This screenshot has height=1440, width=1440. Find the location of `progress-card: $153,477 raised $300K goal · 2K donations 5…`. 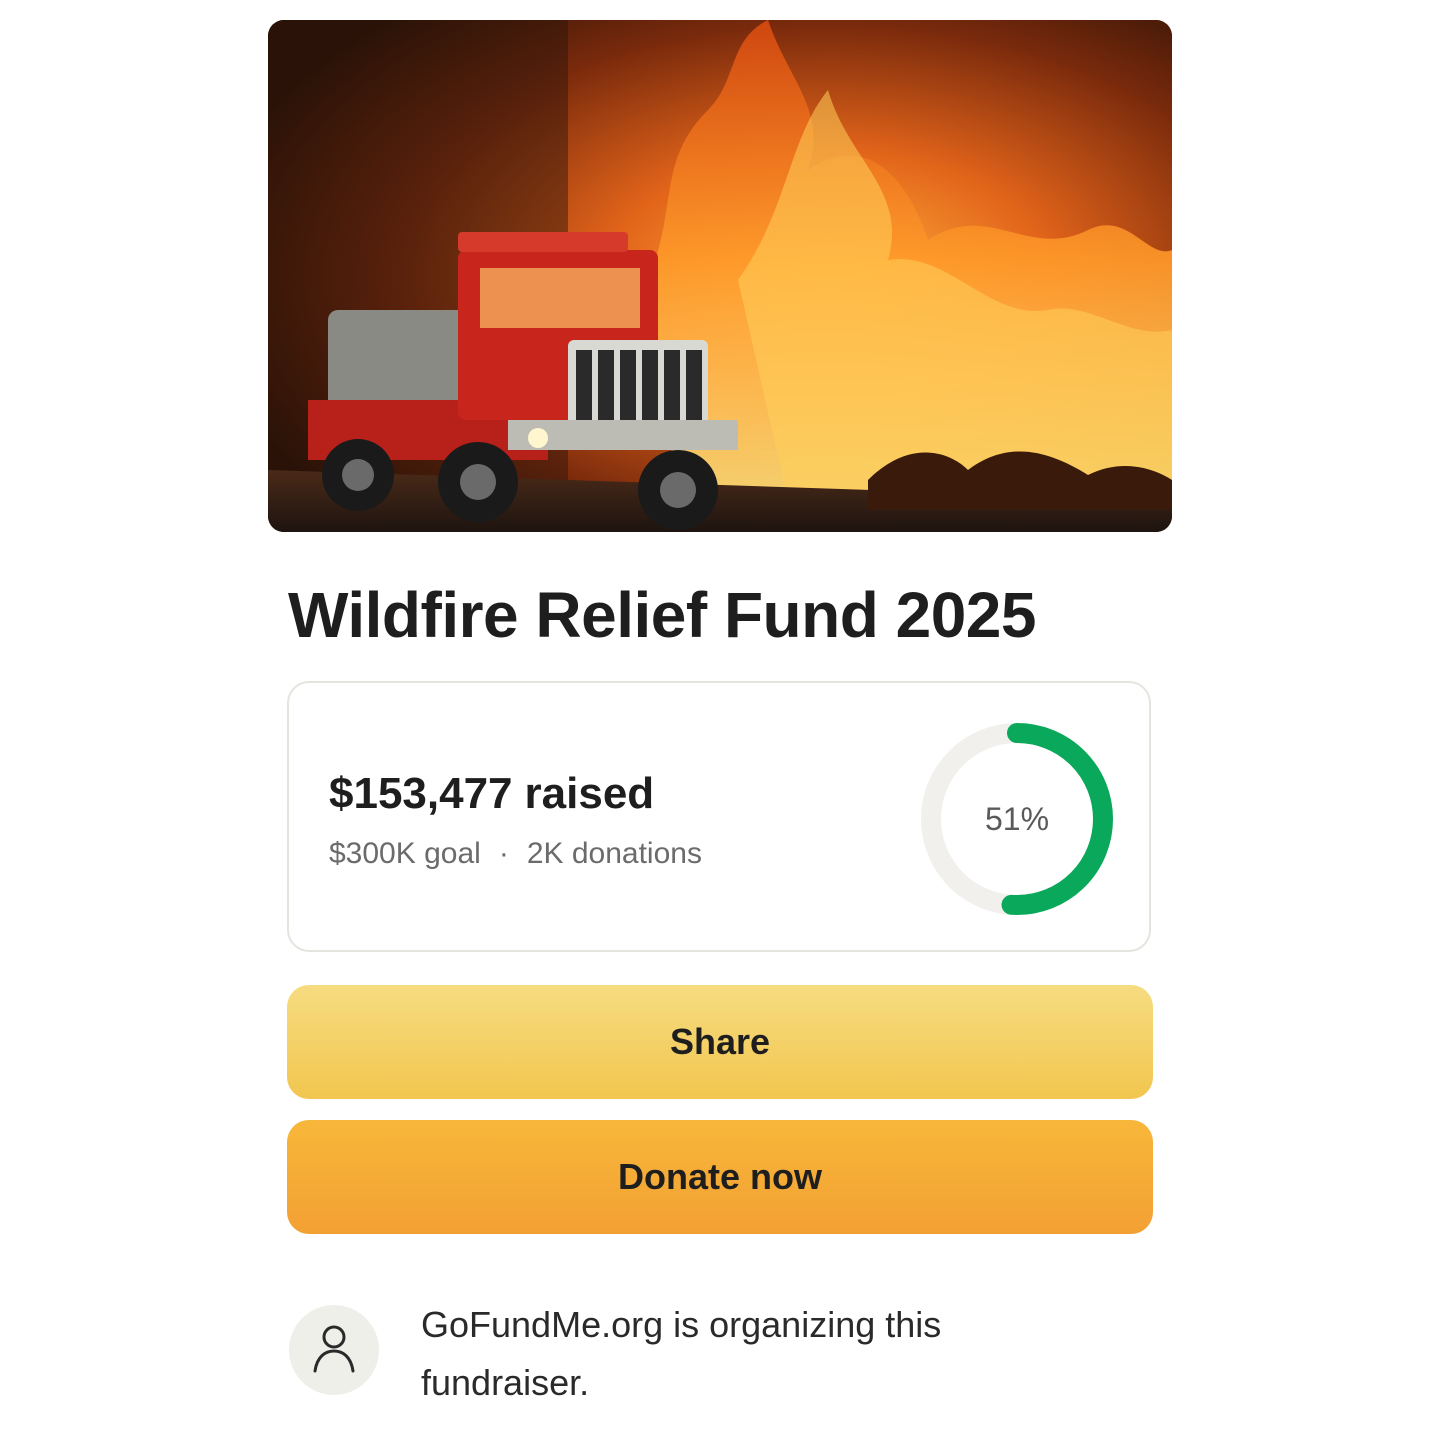

progress-card: $153,477 raised $300K goal · 2K donations 5… is located at coordinates (719, 816).